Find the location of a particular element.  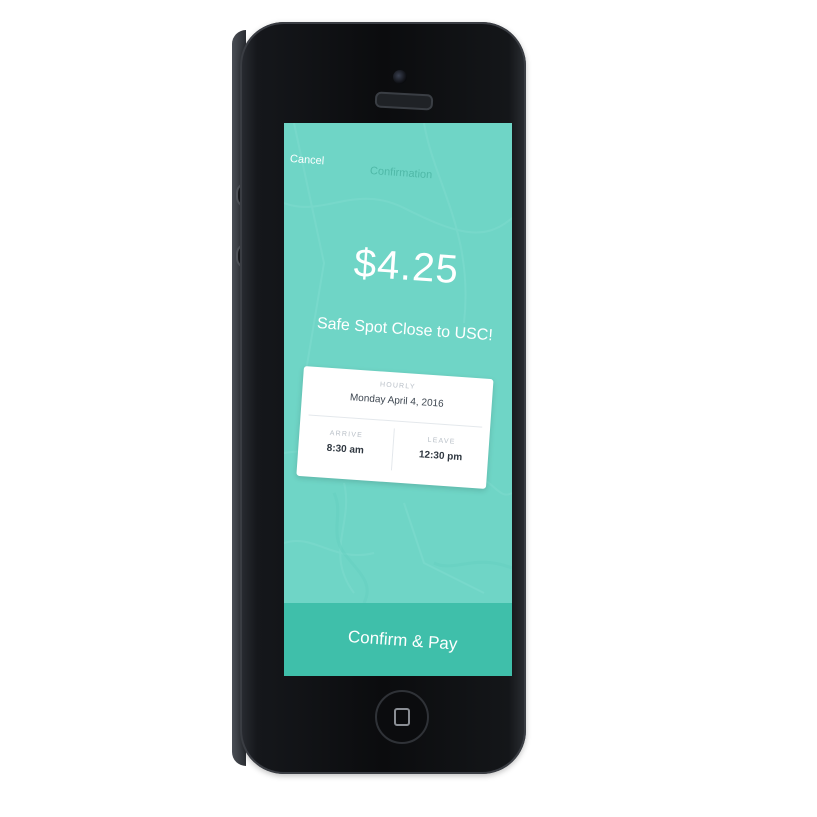

arrive-time: 8:30 am is located at coordinates (345, 449).